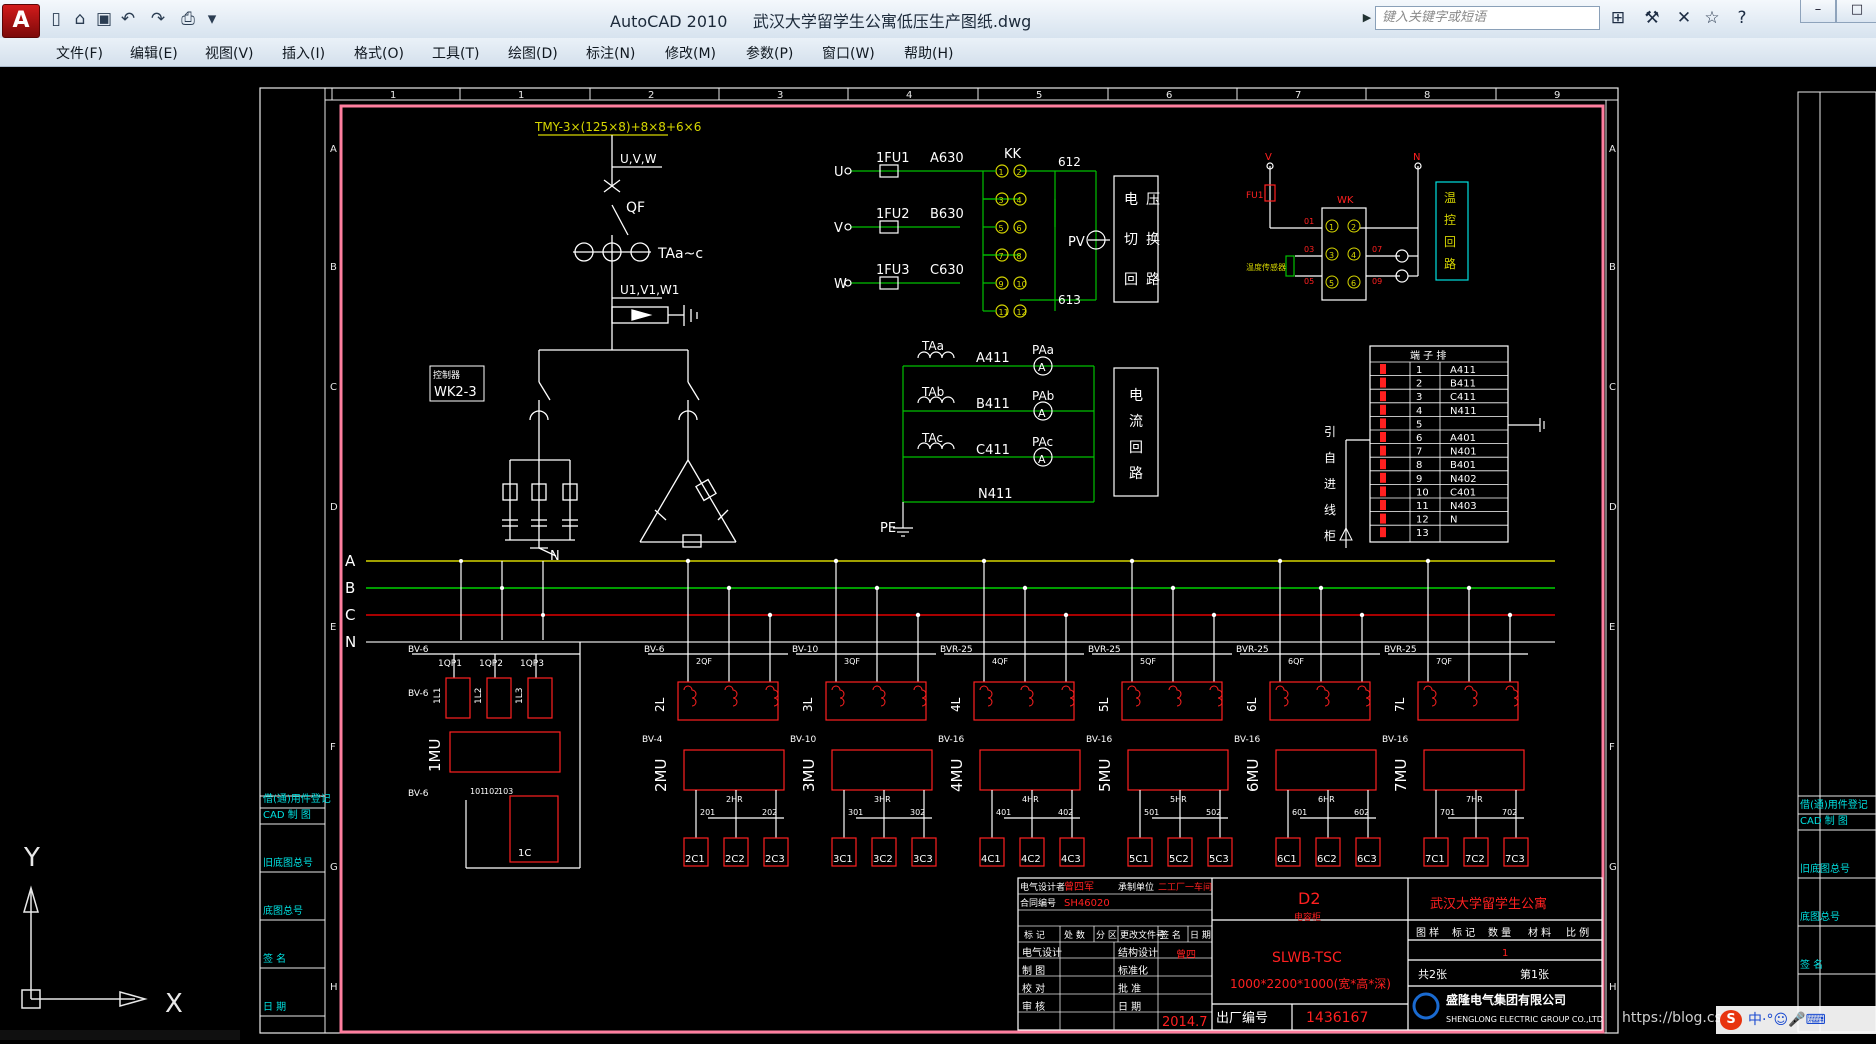  I want to click on group-capacitor-label: 5C2, so click(1179, 859).